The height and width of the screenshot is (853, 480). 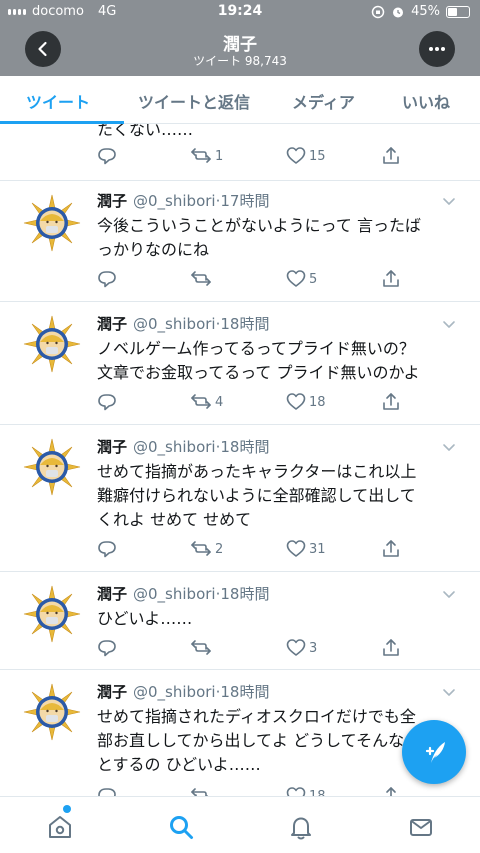 I want to click on tweet-text: 今後こういうことがないようにって 言ったば っかりなのにね, so click(x=259, y=237).